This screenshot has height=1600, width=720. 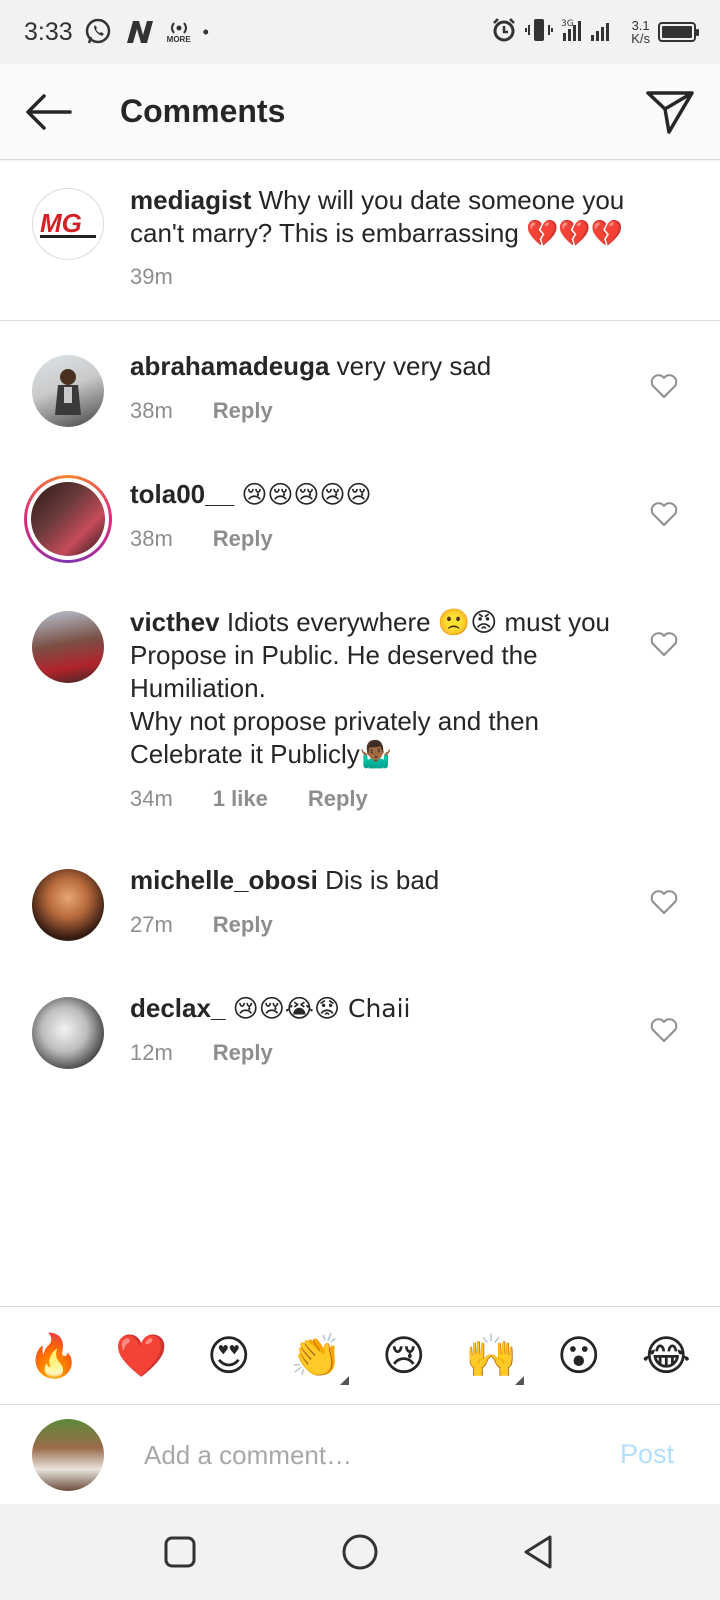 I want to click on circle-icon, so click(x=360, y=1552).